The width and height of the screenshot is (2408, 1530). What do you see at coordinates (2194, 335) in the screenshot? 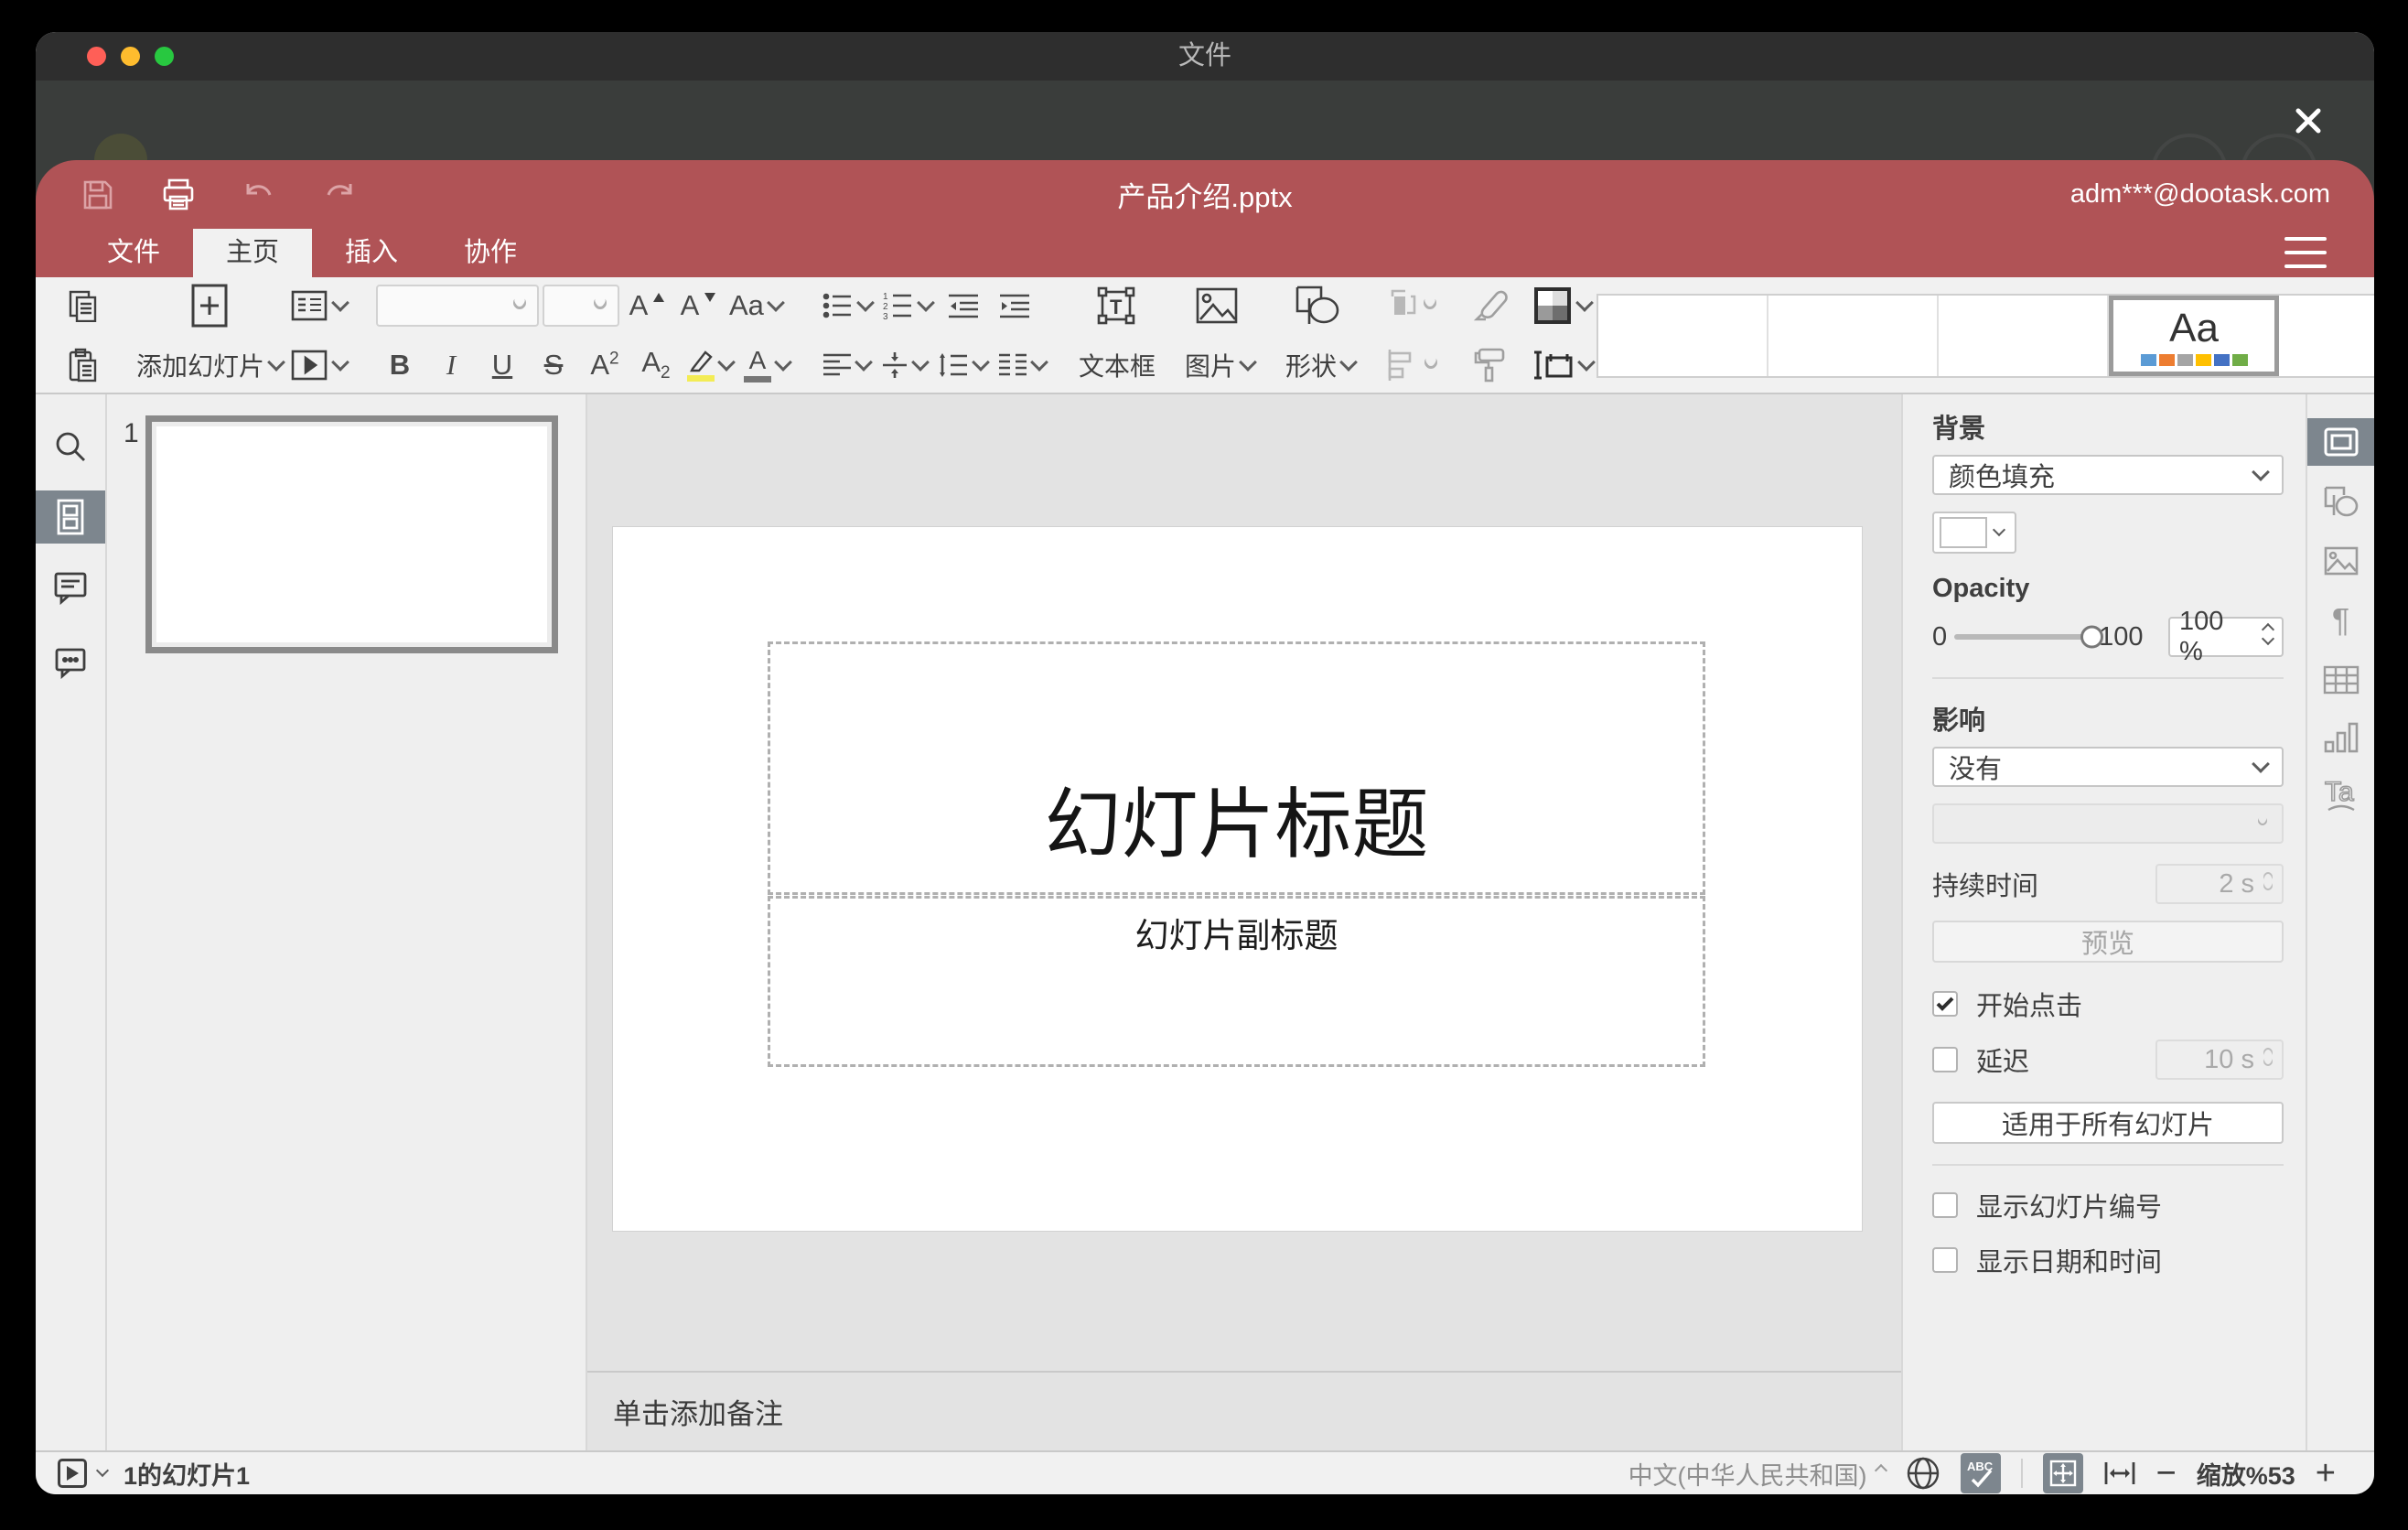
I see `theme-option-selected: Aa` at bounding box center [2194, 335].